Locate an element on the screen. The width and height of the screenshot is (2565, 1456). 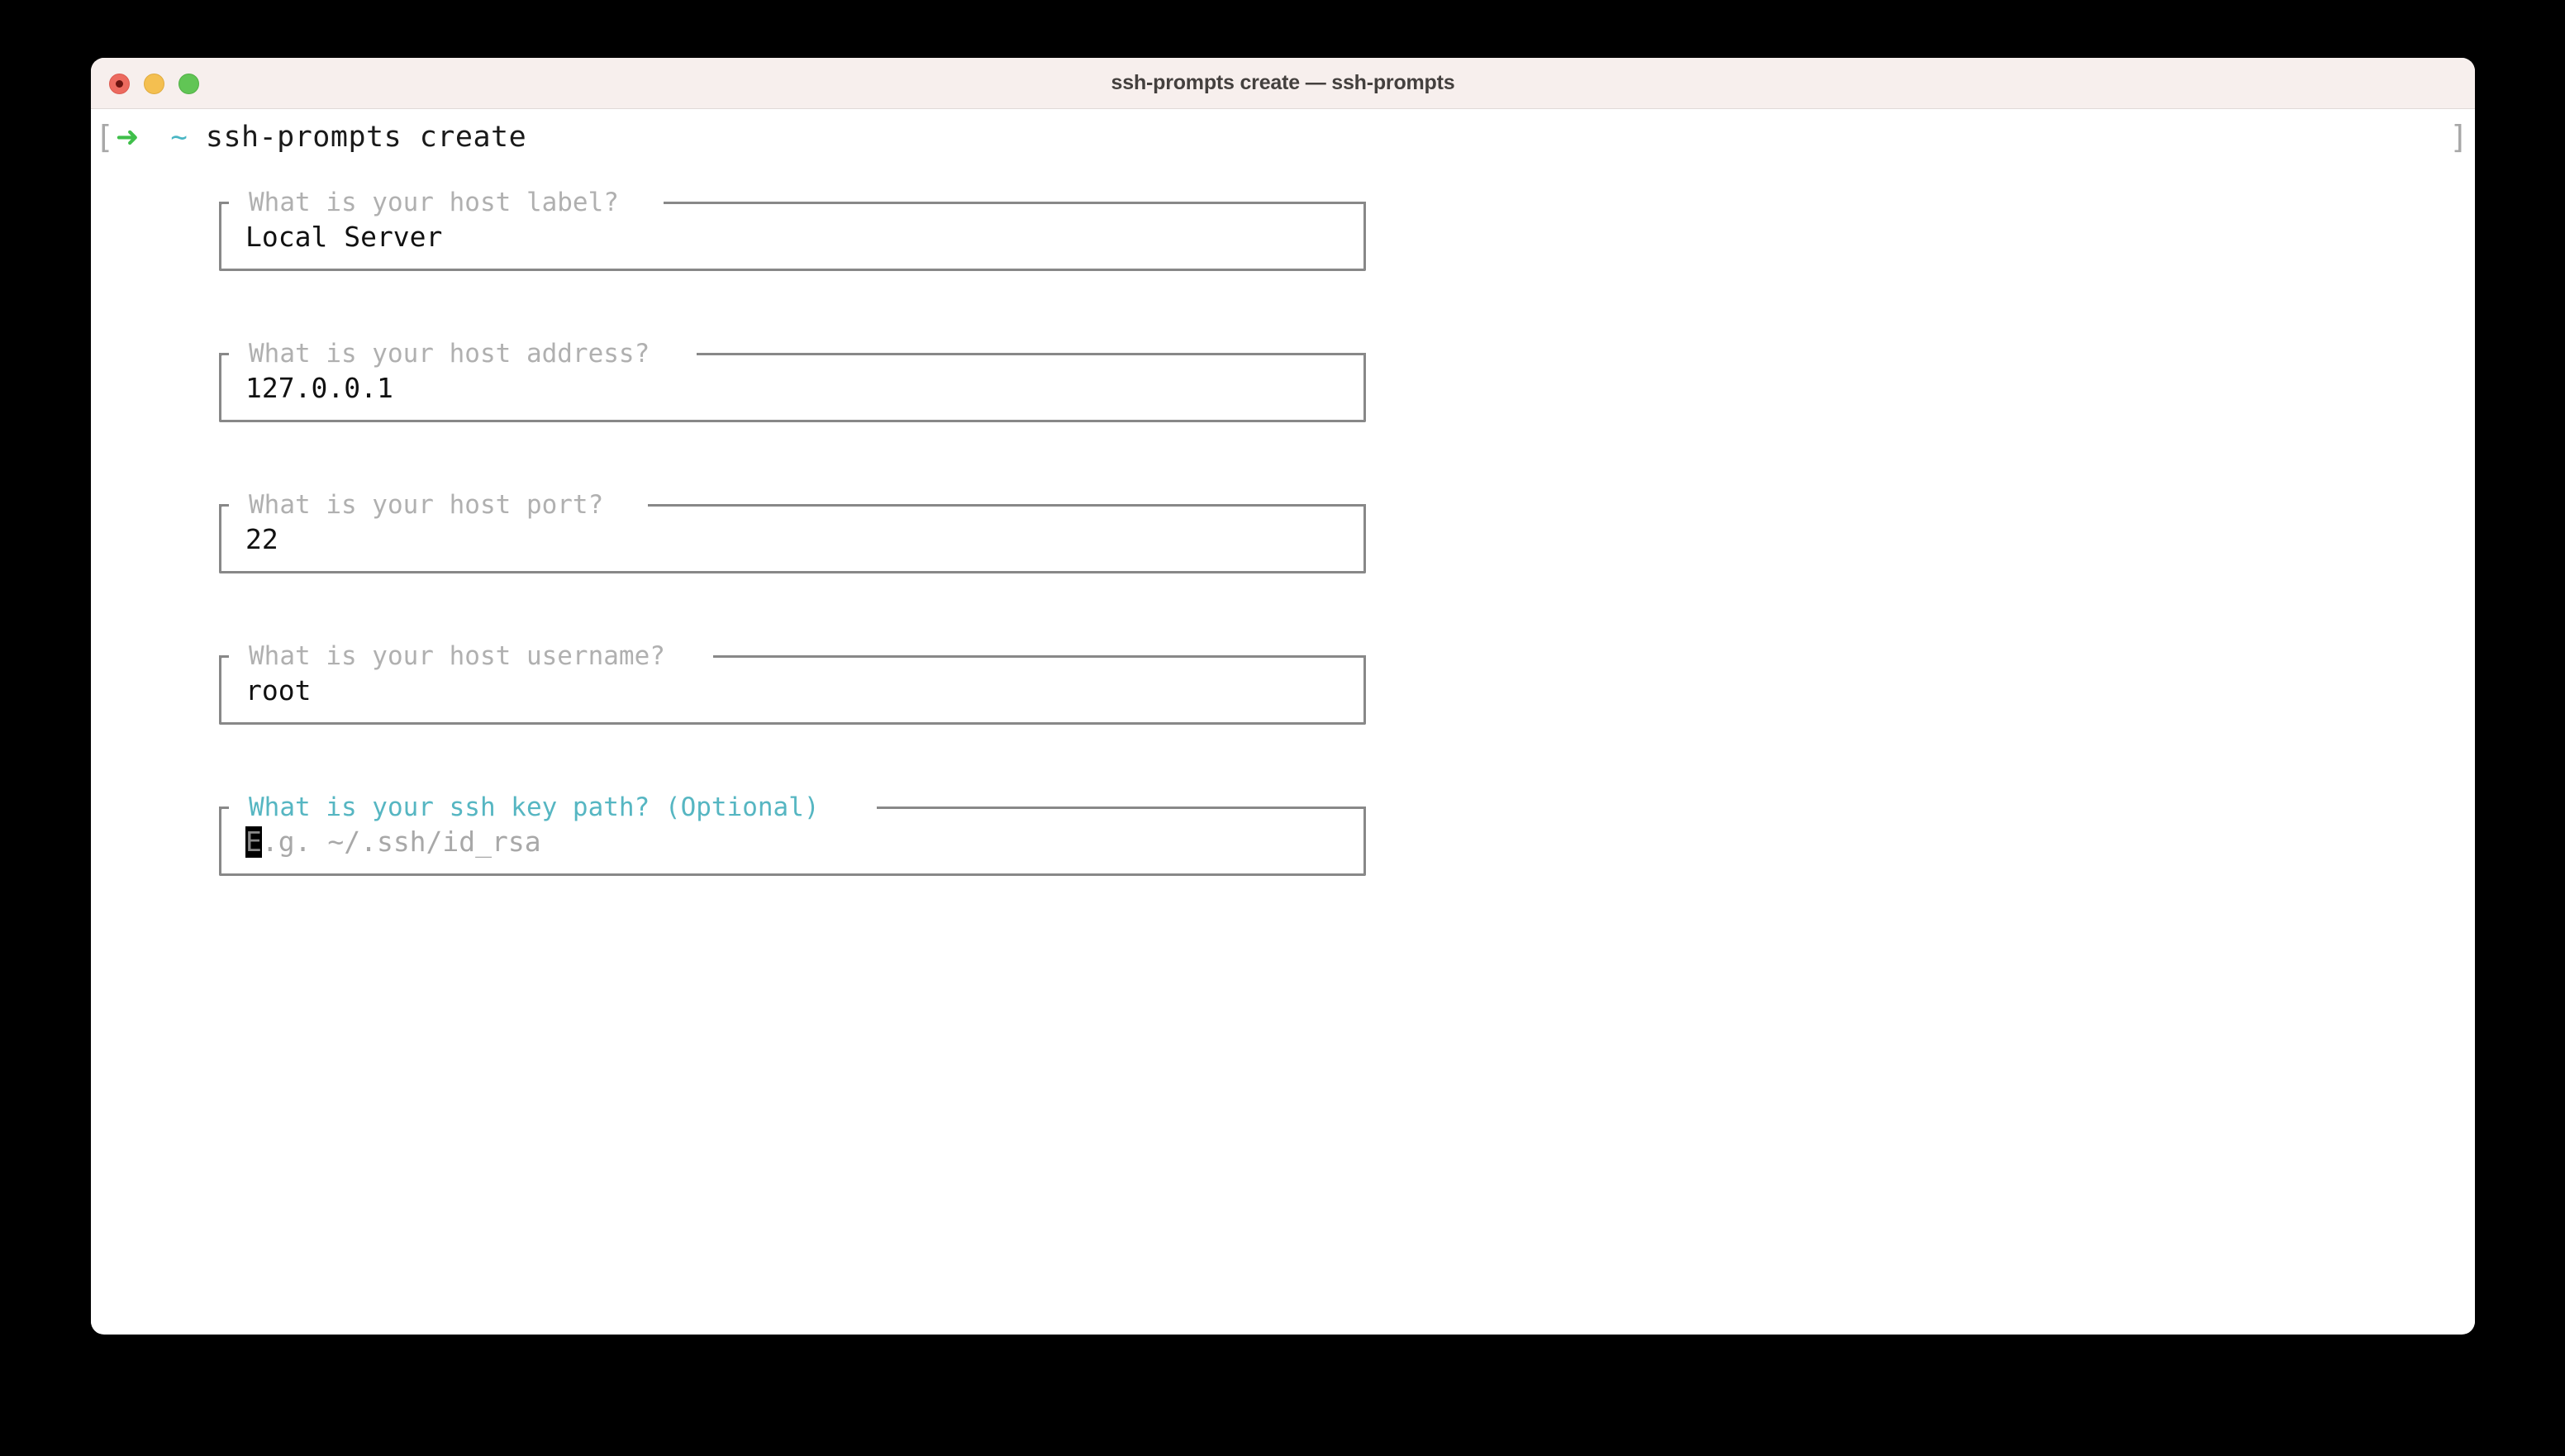
text-cursor: E is located at coordinates (254, 842).